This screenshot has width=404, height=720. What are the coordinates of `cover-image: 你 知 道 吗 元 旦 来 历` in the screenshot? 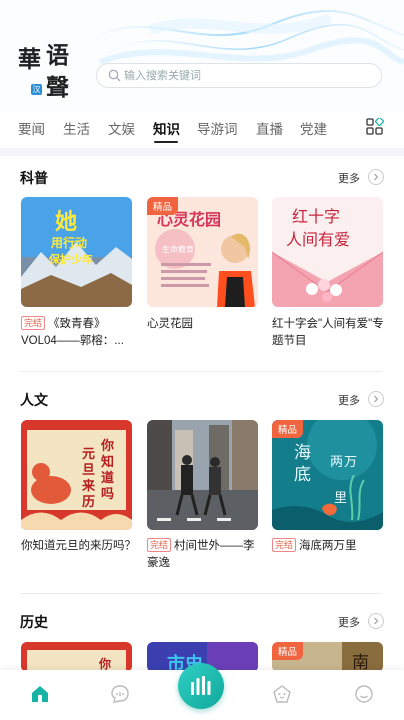 It's located at (76, 475).